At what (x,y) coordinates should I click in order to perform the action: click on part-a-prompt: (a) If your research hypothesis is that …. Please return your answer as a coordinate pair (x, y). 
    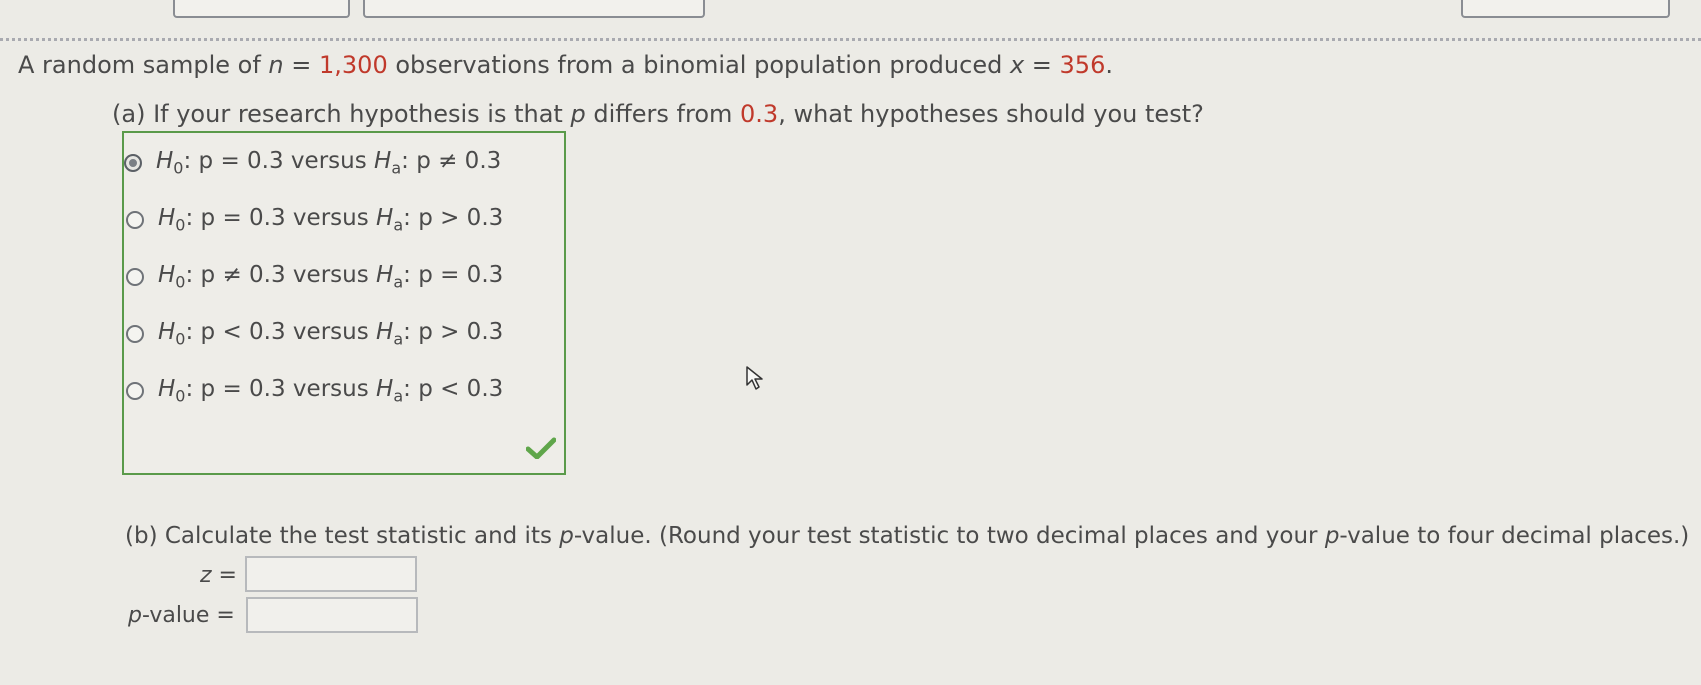
    Looking at the image, I should click on (658, 114).